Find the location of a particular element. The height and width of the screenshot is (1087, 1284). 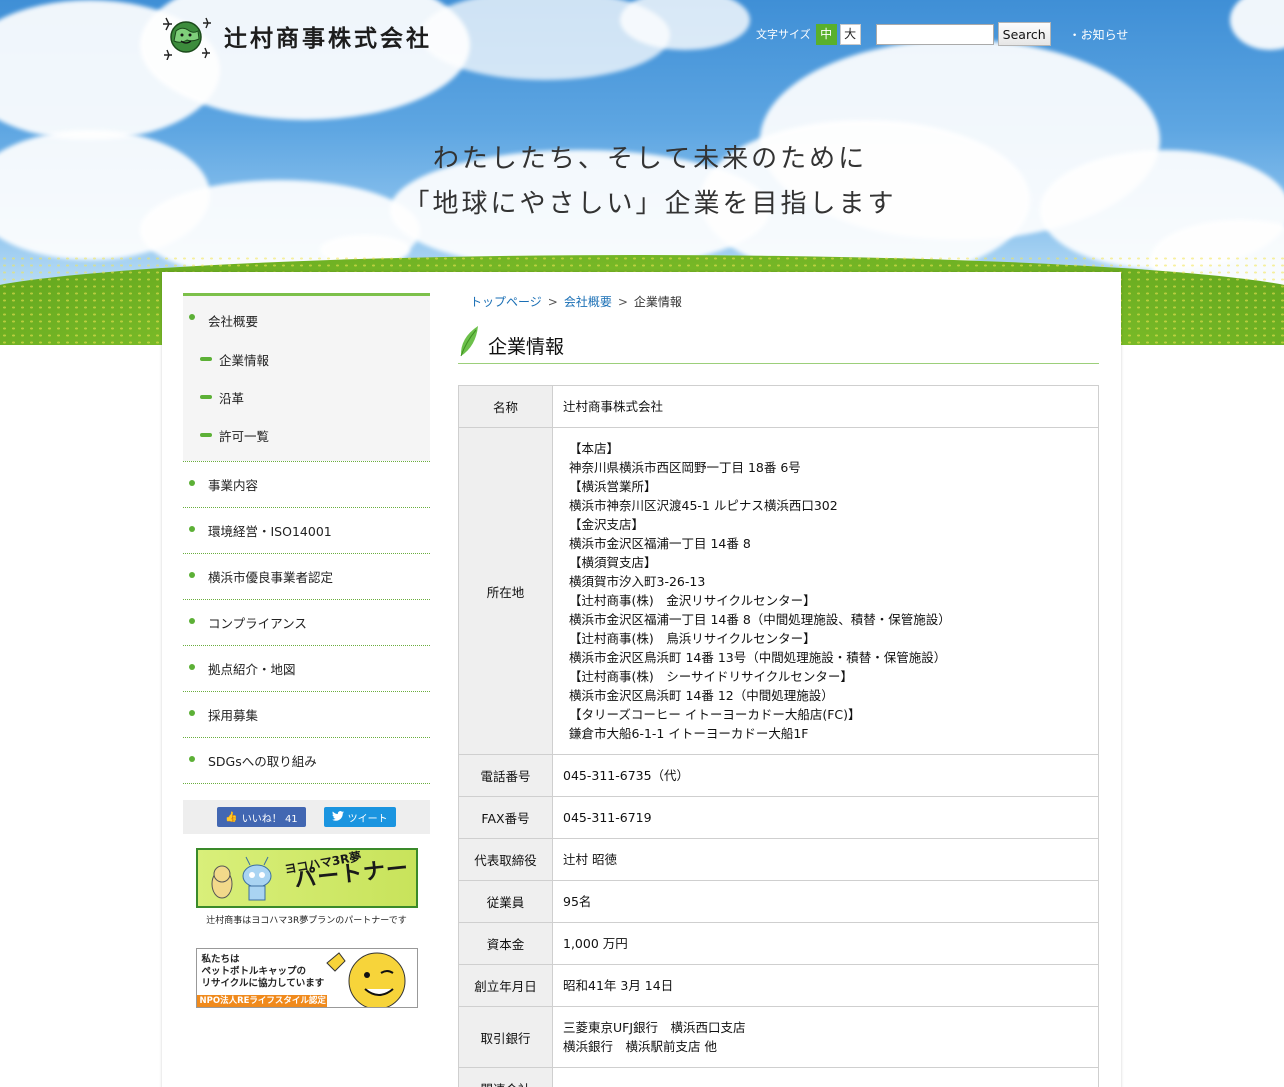

sidebar-item-locations: 拠点紹介・地図 is located at coordinates (306, 669).